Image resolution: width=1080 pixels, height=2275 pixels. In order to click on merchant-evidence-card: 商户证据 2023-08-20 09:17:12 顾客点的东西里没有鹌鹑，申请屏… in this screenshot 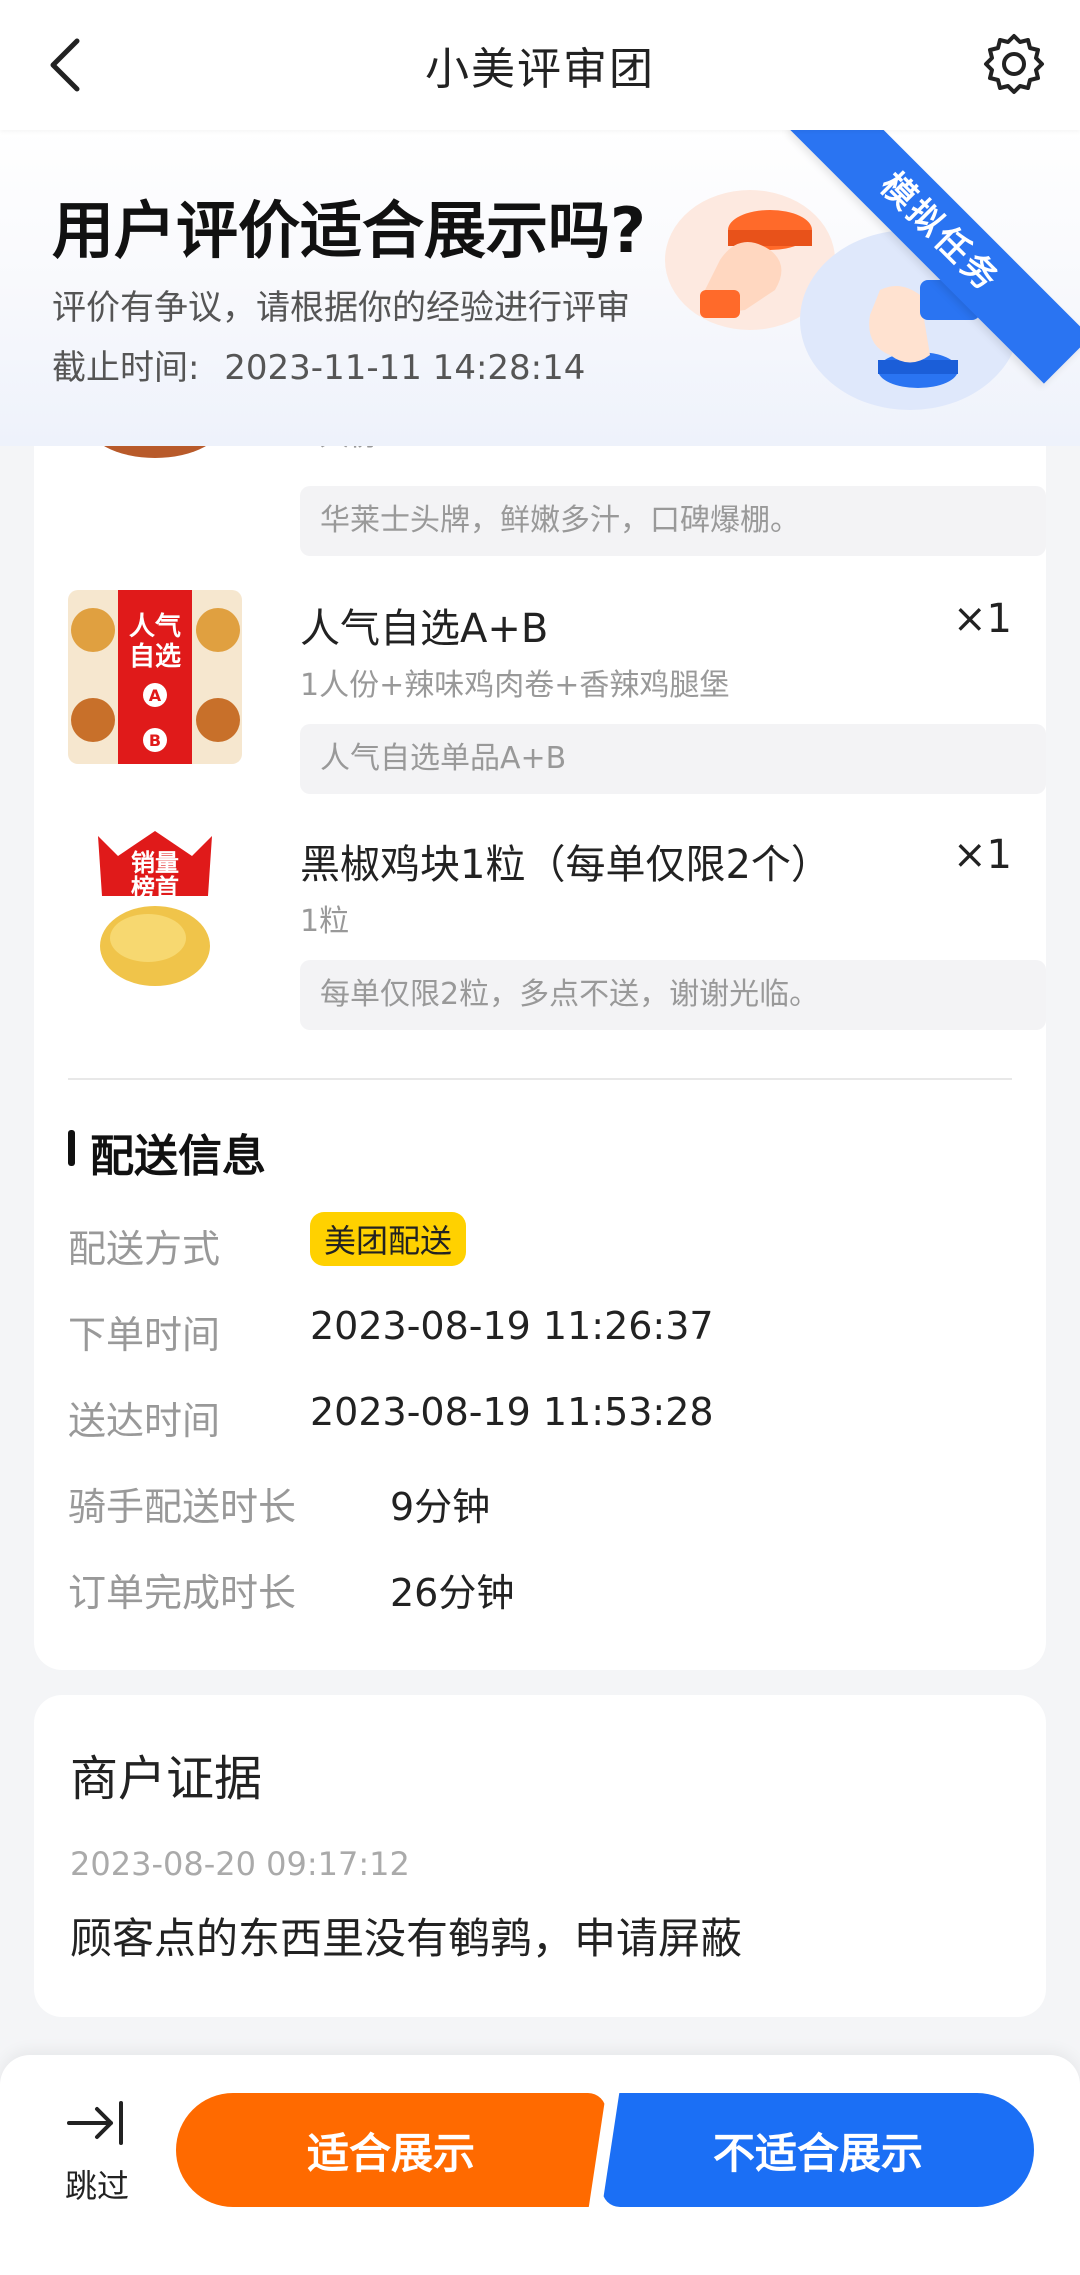, I will do `click(540, 1856)`.